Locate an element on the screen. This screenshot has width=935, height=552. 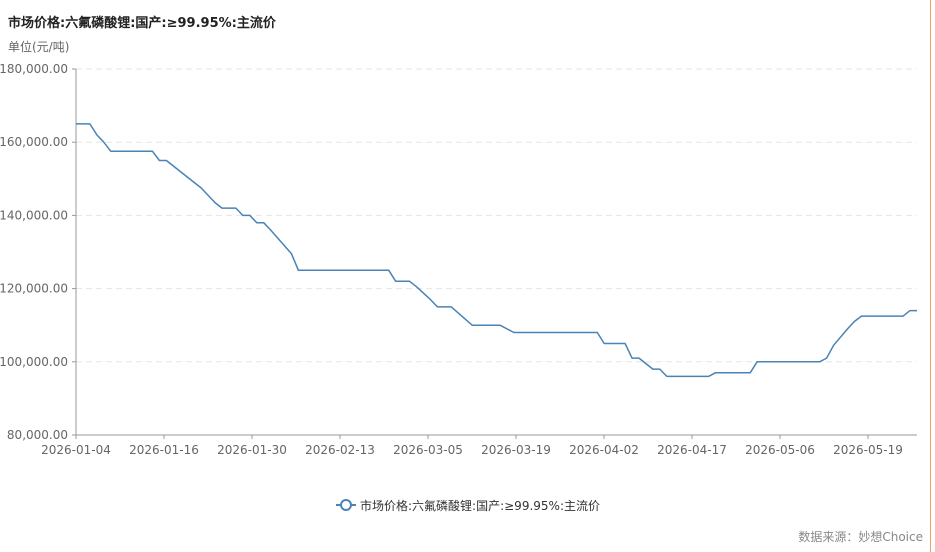
data-source: 数据来源：妙想Choice is located at coordinates (860, 537).